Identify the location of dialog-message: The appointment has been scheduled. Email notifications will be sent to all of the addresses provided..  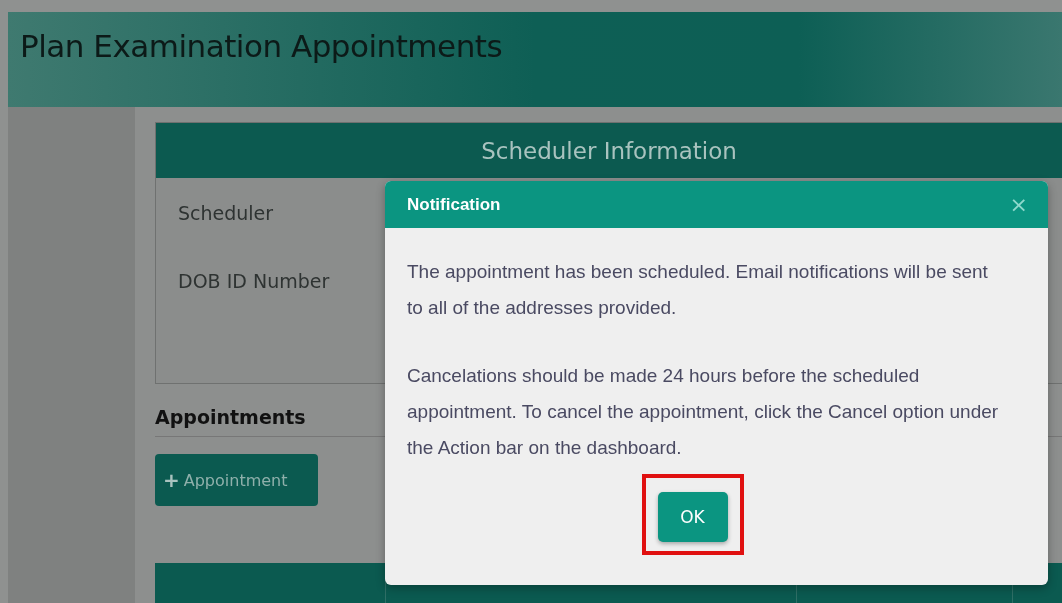
(698, 290).